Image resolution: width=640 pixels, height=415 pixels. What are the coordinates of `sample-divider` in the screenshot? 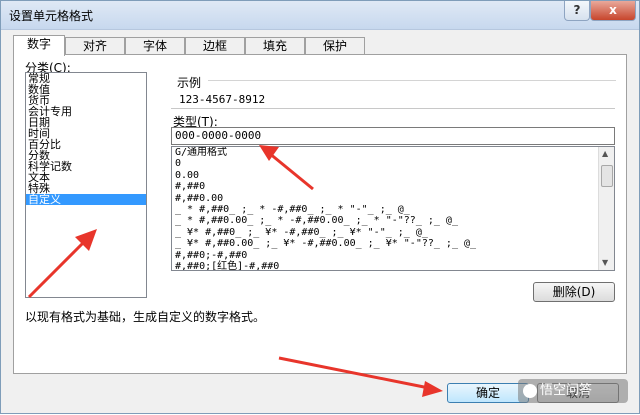 It's located at (412, 80).